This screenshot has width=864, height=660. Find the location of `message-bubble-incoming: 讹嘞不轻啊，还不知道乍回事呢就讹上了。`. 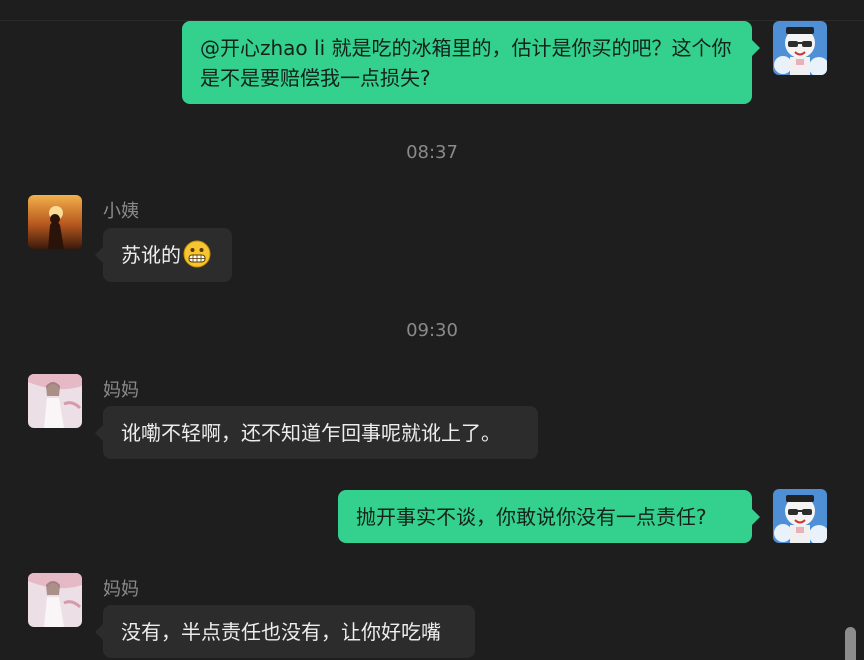

message-bubble-incoming: 讹嘞不轻啊，还不知道乍回事呢就讹上了。 is located at coordinates (316, 432).